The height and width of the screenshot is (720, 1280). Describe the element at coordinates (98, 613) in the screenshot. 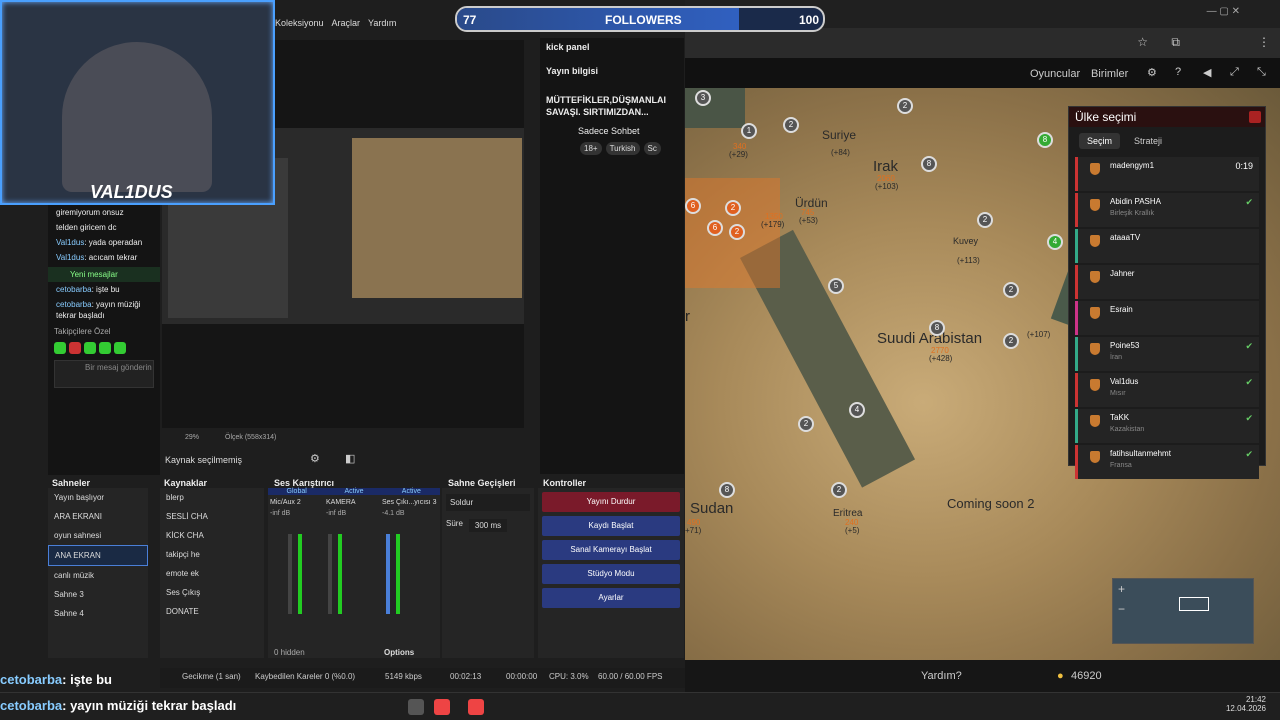

I see `scene-item: Sahne 4` at that location.